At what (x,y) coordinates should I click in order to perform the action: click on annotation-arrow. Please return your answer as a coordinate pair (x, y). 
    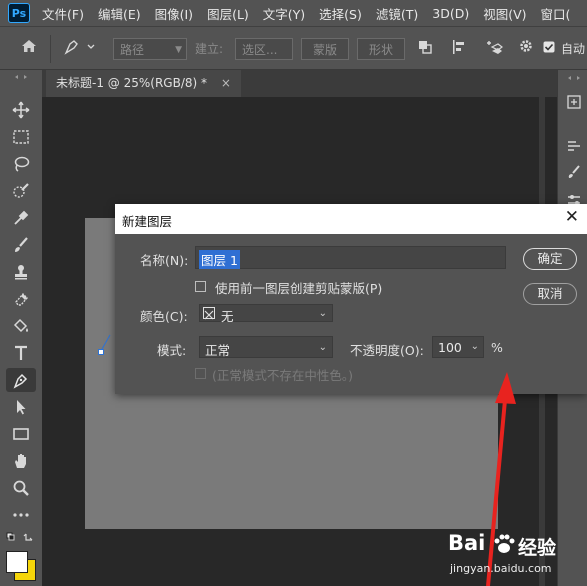
    Looking at the image, I should click on (501, 479).